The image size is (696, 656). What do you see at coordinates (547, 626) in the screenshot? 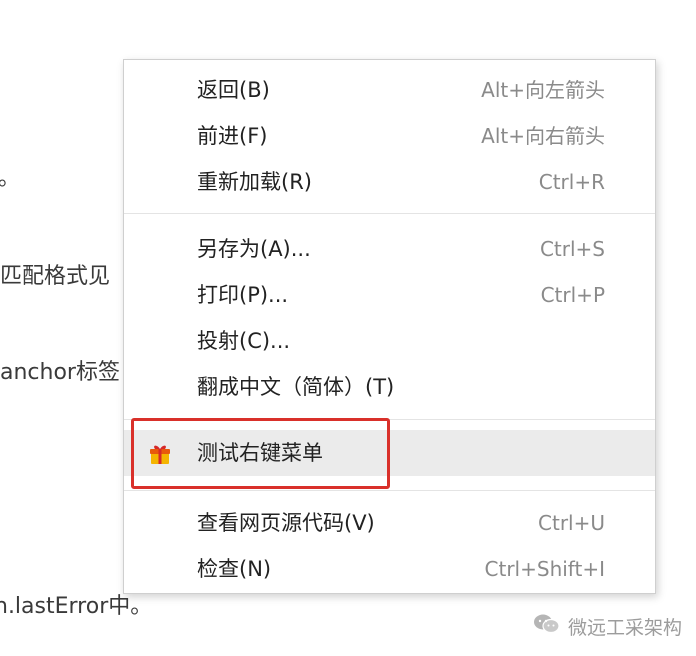
I see `wechat-icon` at bounding box center [547, 626].